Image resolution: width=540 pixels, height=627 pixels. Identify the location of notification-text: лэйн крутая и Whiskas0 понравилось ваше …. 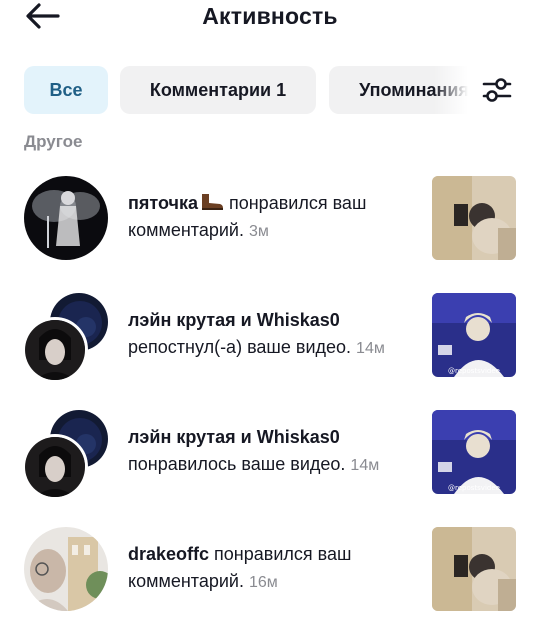
(273, 451).